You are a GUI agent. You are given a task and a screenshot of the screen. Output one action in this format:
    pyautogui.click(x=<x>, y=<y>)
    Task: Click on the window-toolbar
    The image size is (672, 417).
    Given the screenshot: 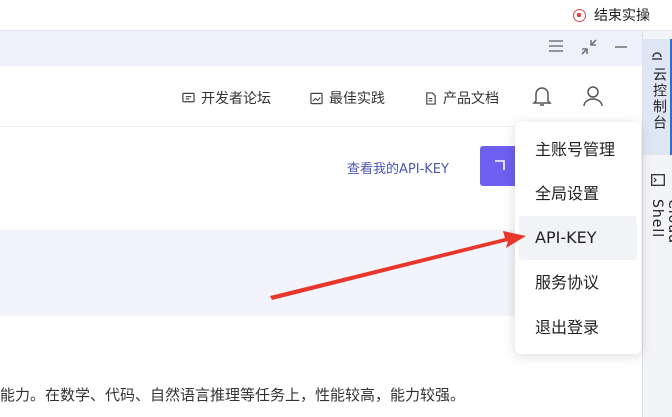 What is the action you would take?
    pyautogui.click(x=321, y=48)
    